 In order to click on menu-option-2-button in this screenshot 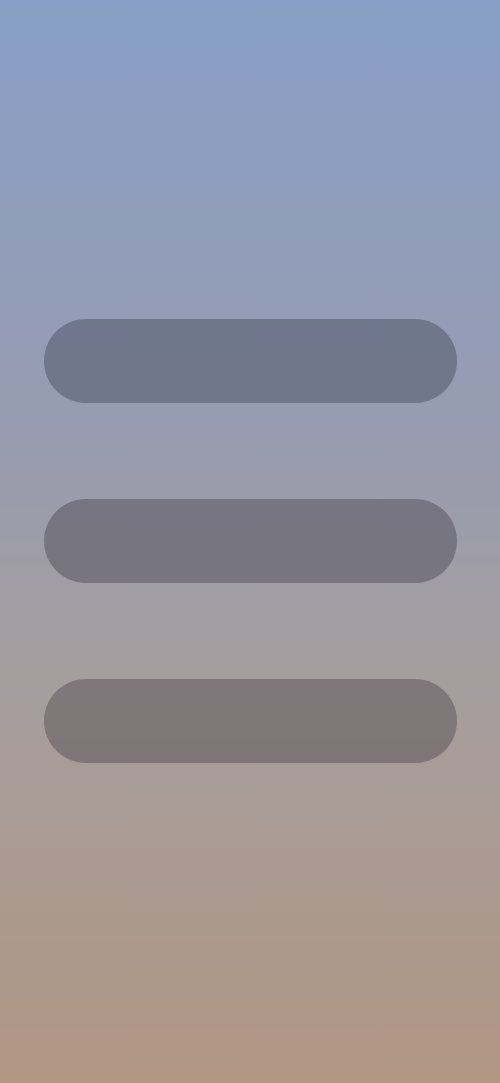, I will do `click(250, 541)`.